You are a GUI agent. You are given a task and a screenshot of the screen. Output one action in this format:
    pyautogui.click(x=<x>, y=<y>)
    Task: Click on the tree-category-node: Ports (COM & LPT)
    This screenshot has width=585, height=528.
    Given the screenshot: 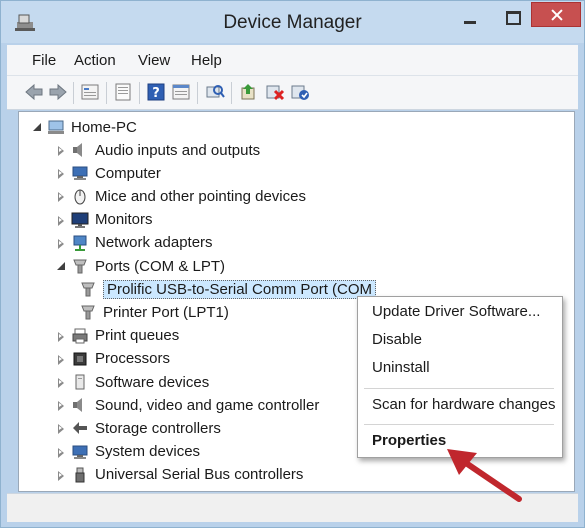 What is the action you would take?
    pyautogui.click(x=140, y=266)
    